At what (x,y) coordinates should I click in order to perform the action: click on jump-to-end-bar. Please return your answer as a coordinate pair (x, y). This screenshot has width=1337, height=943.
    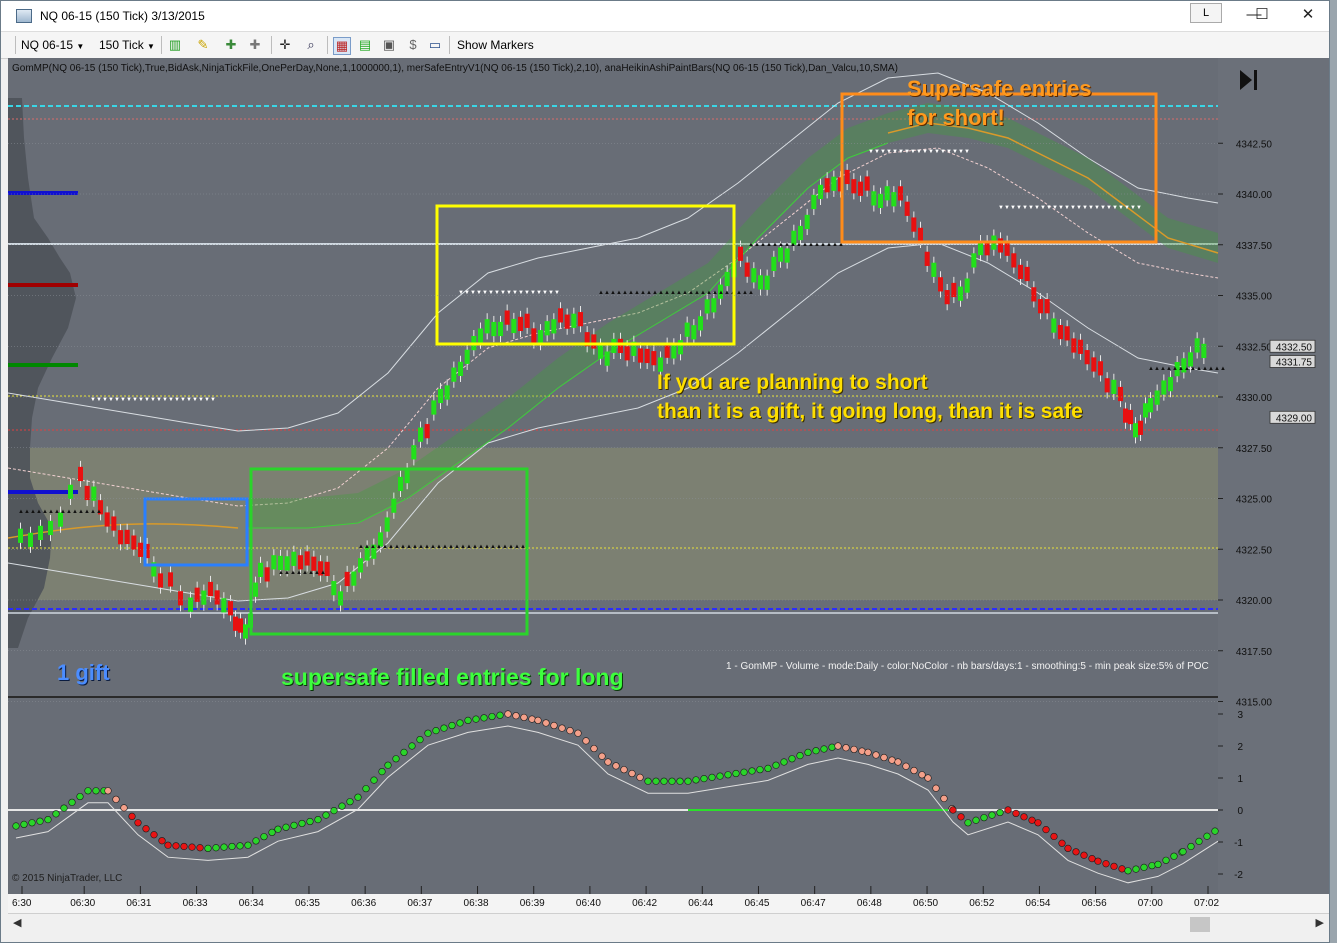
    Looking at the image, I should click on (1255, 80).